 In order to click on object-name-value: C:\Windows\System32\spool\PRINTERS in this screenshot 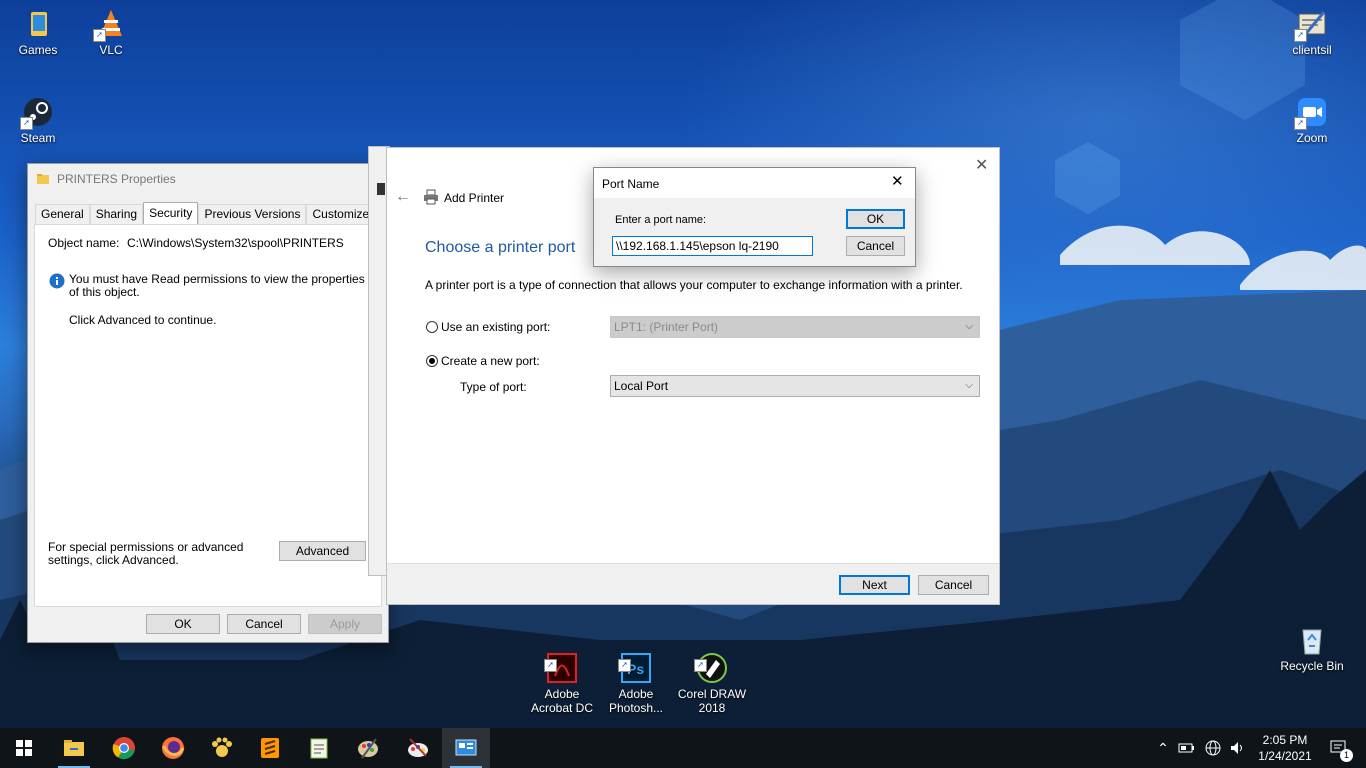, I will do `click(235, 243)`.